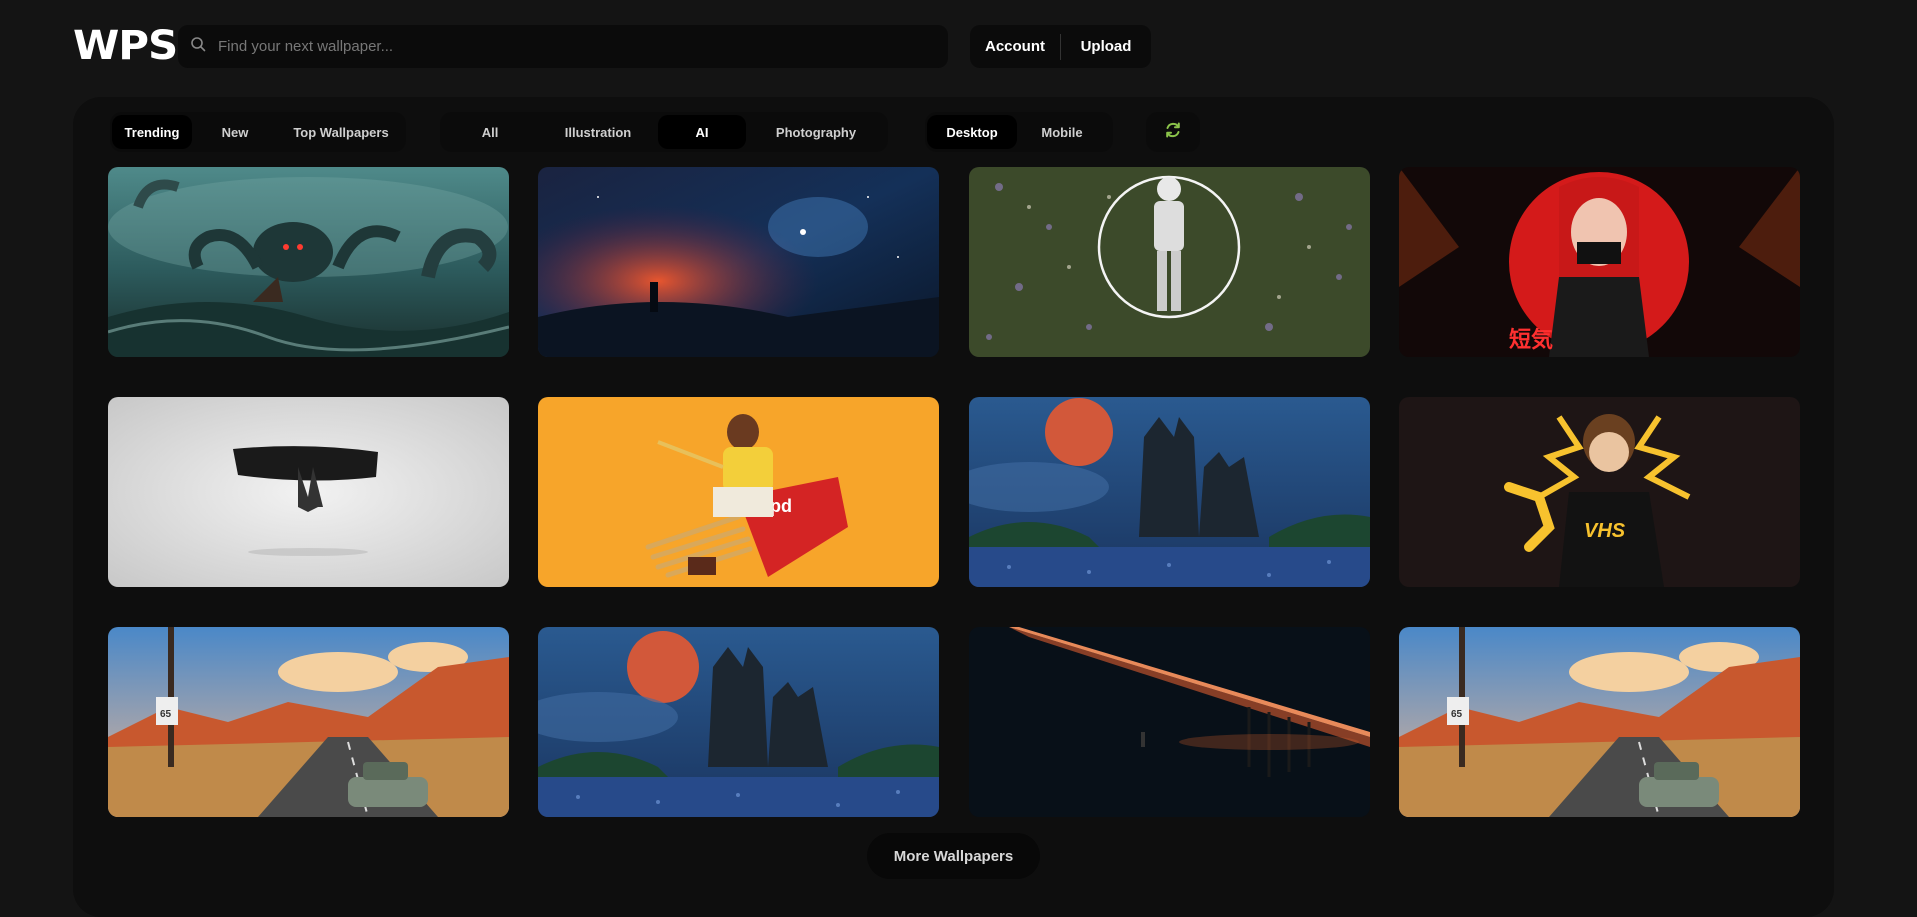 The image size is (1917, 917). I want to click on search-bar, so click(563, 46).